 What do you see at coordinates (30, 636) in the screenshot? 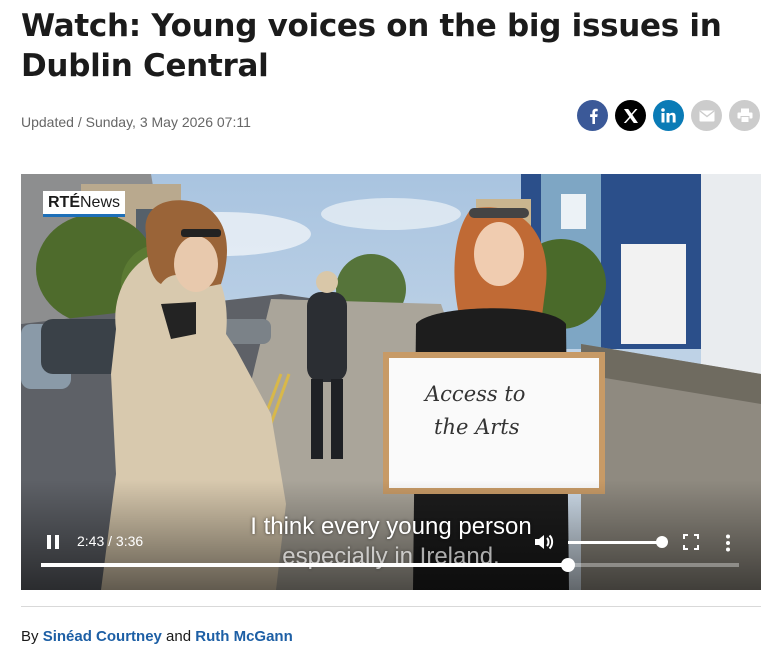
I see `byline-prefix: By` at bounding box center [30, 636].